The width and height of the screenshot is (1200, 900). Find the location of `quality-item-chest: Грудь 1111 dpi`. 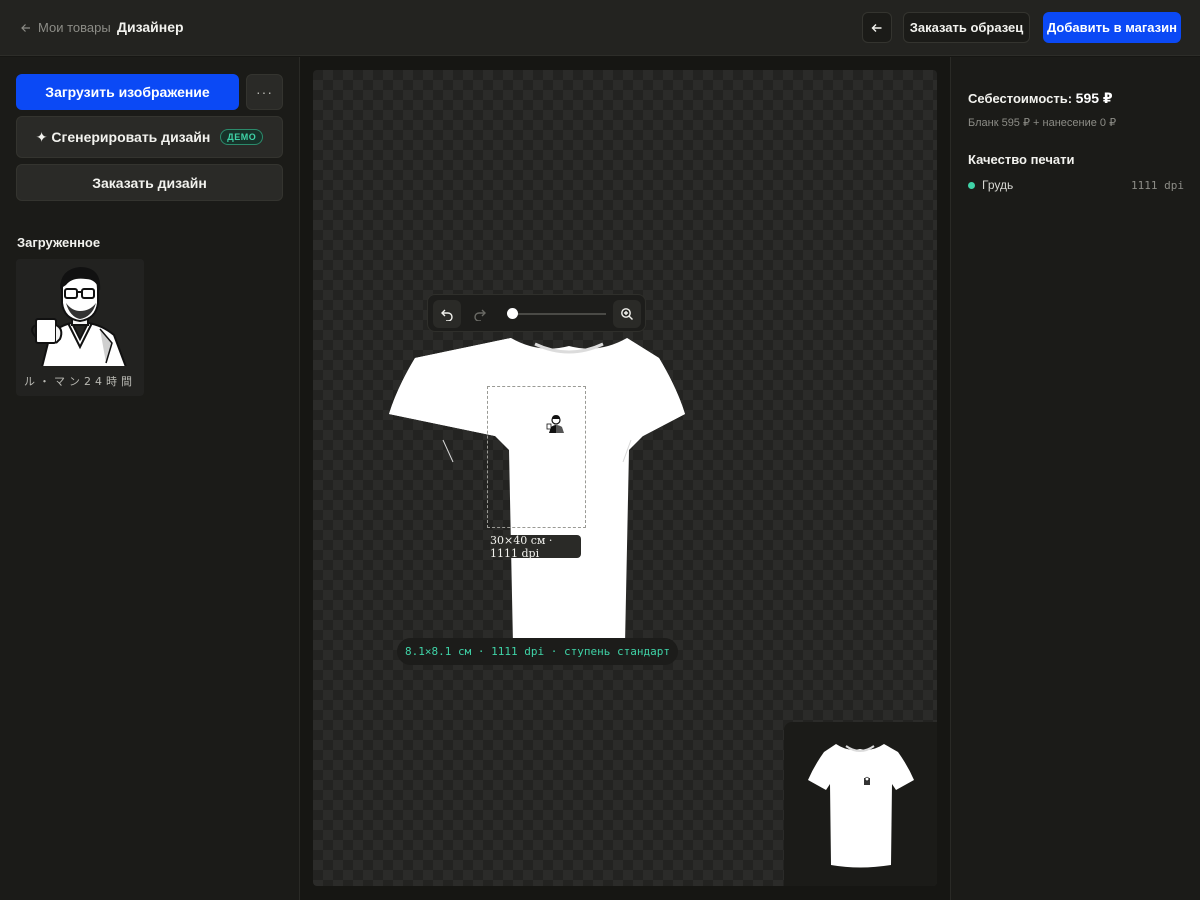

quality-item-chest: Грудь 1111 dpi is located at coordinates (1076, 186).